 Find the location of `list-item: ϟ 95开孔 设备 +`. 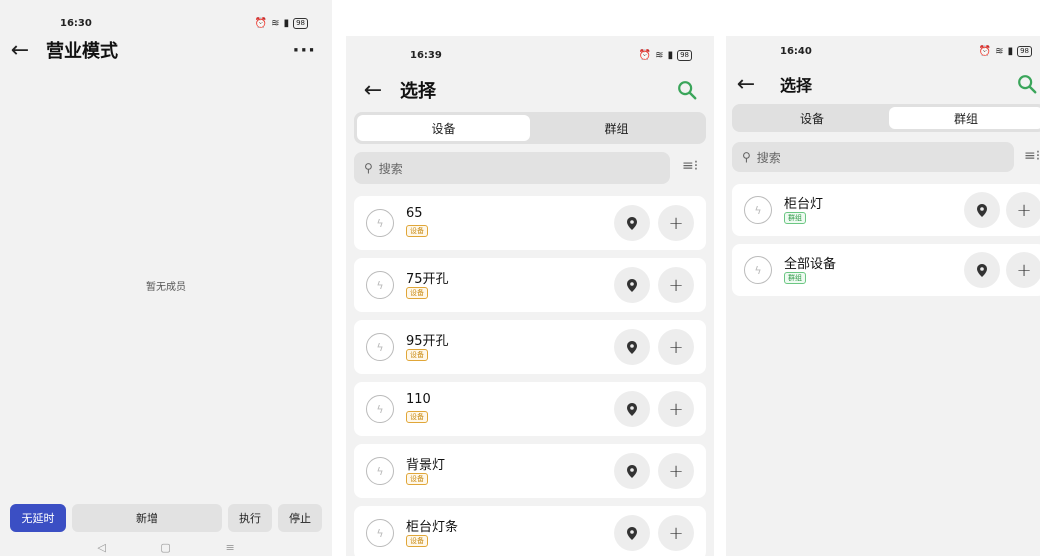

list-item: ϟ 95开孔 设备 + is located at coordinates (530, 347).